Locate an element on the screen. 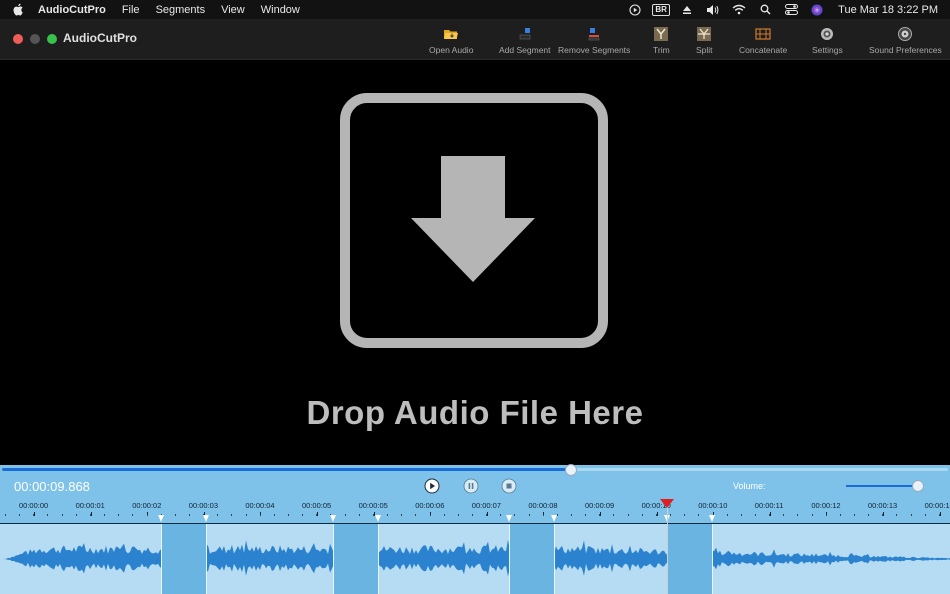 The width and height of the screenshot is (950, 594). tick-label: 00:00:01 is located at coordinates (90, 505).